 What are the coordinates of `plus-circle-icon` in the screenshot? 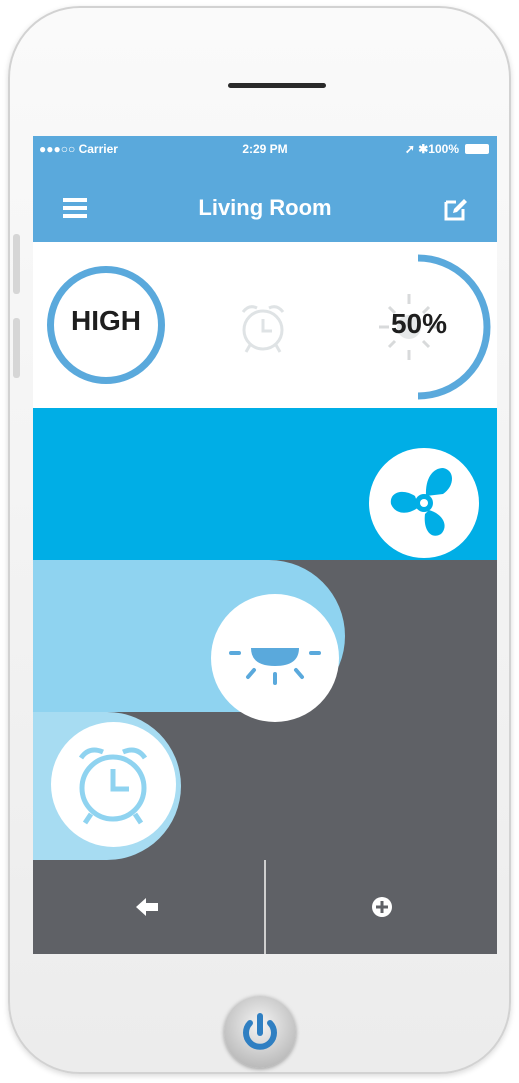 It's located at (382, 907).